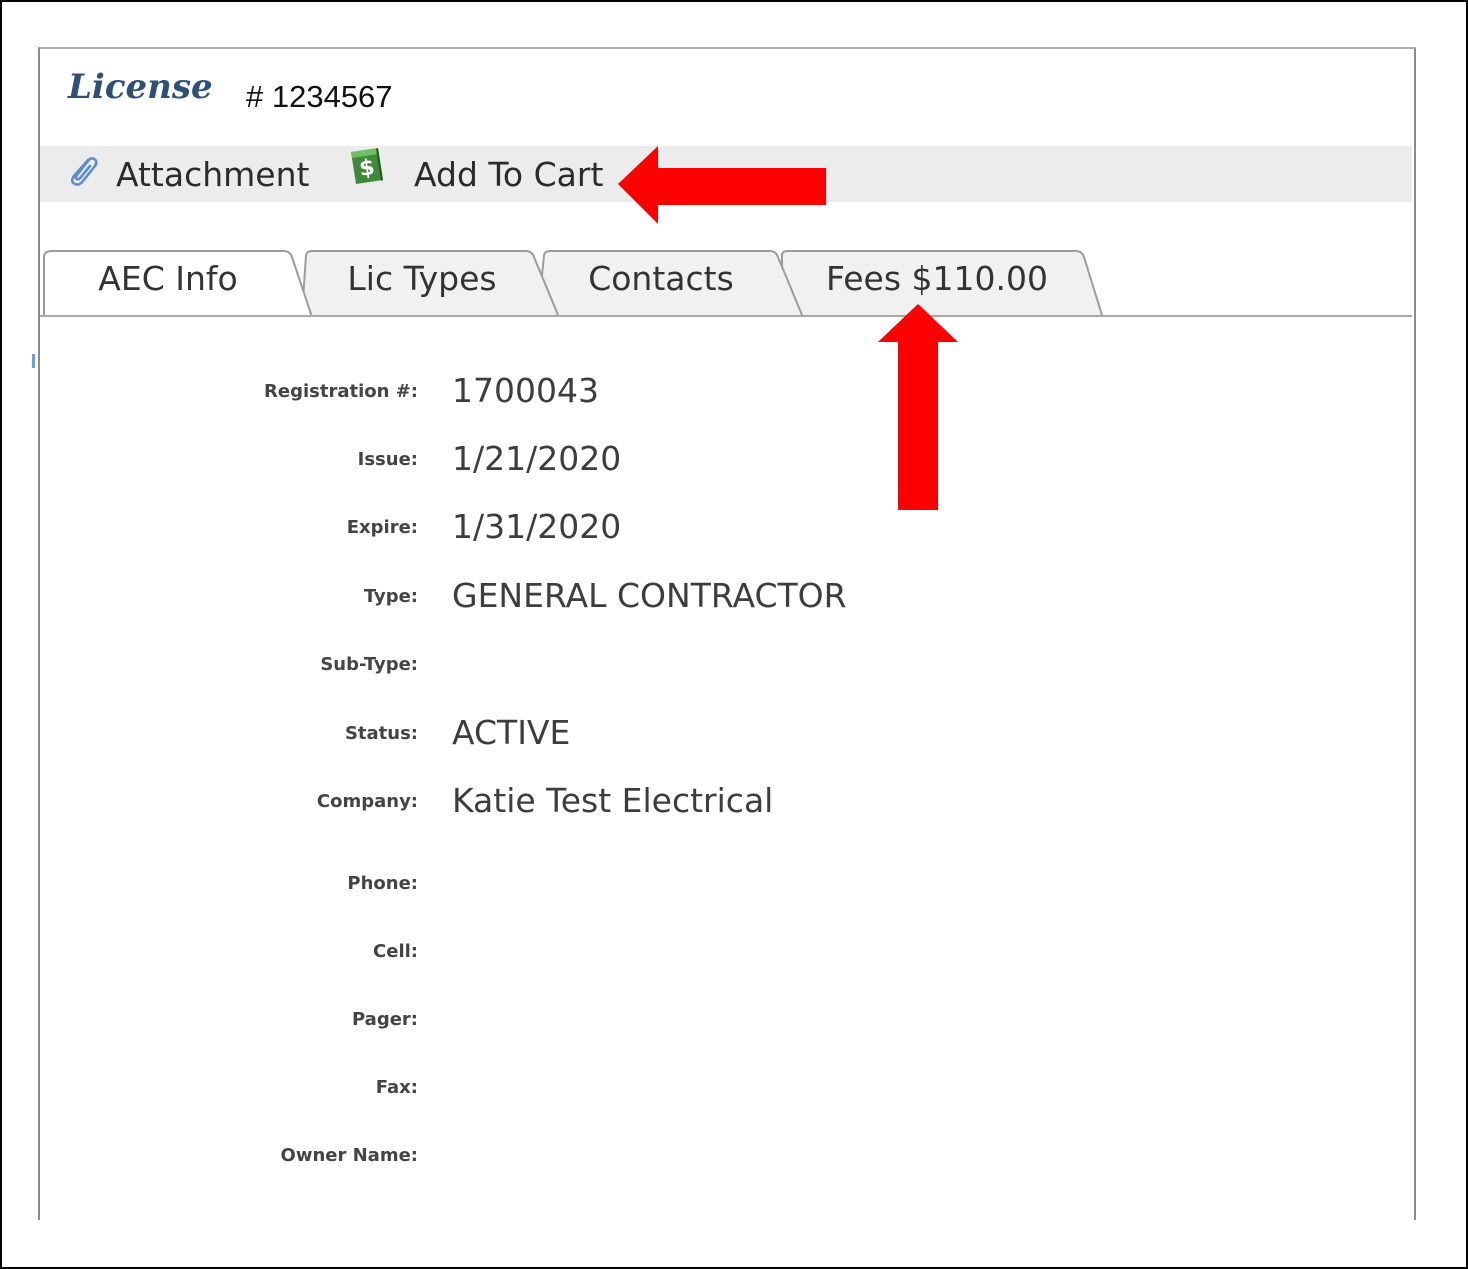  What do you see at coordinates (537, 526) in the screenshot?
I see `field-value: 1/31/2020` at bounding box center [537, 526].